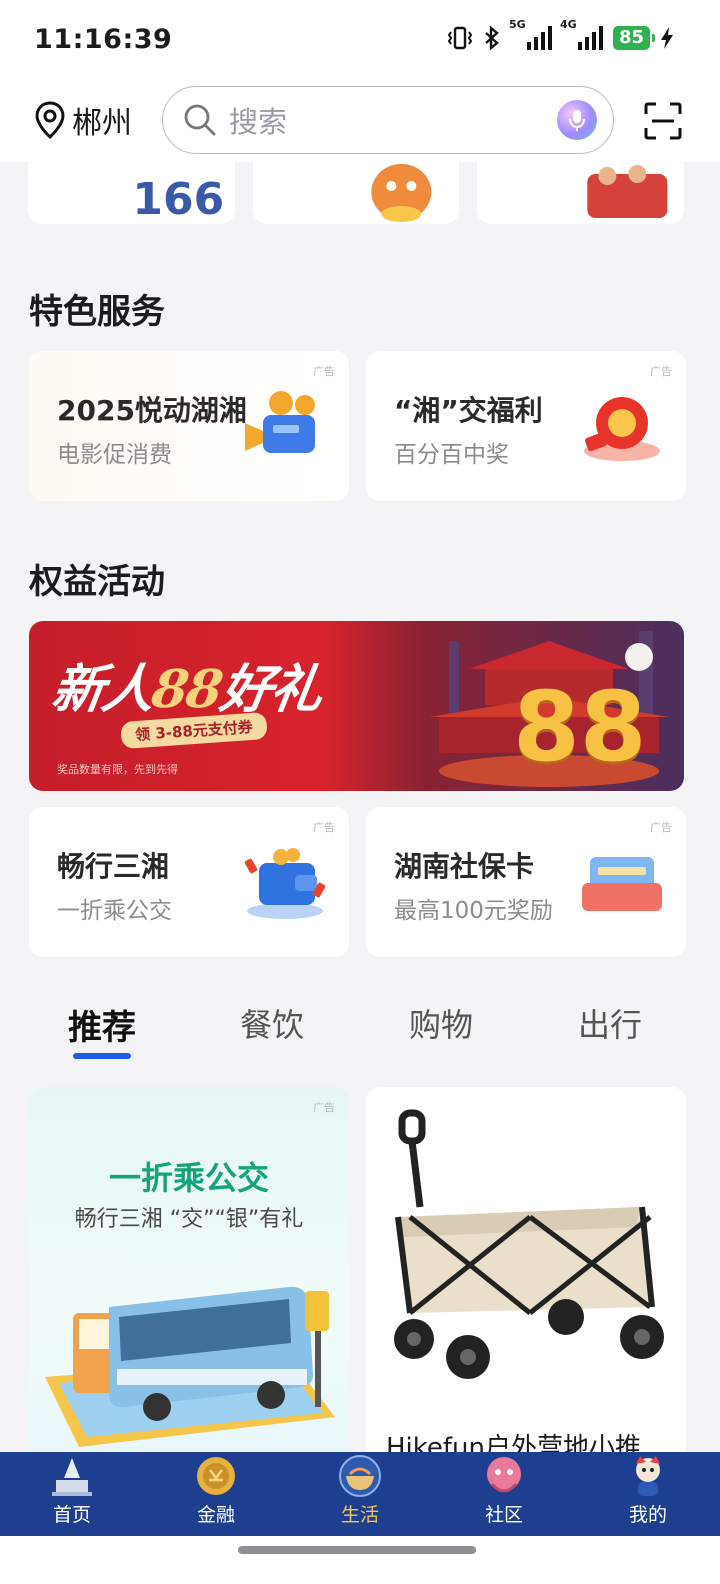 This screenshot has height=1584, width=720. What do you see at coordinates (186, 689) in the screenshot?
I see `promo-title-number: 88` at bounding box center [186, 689].